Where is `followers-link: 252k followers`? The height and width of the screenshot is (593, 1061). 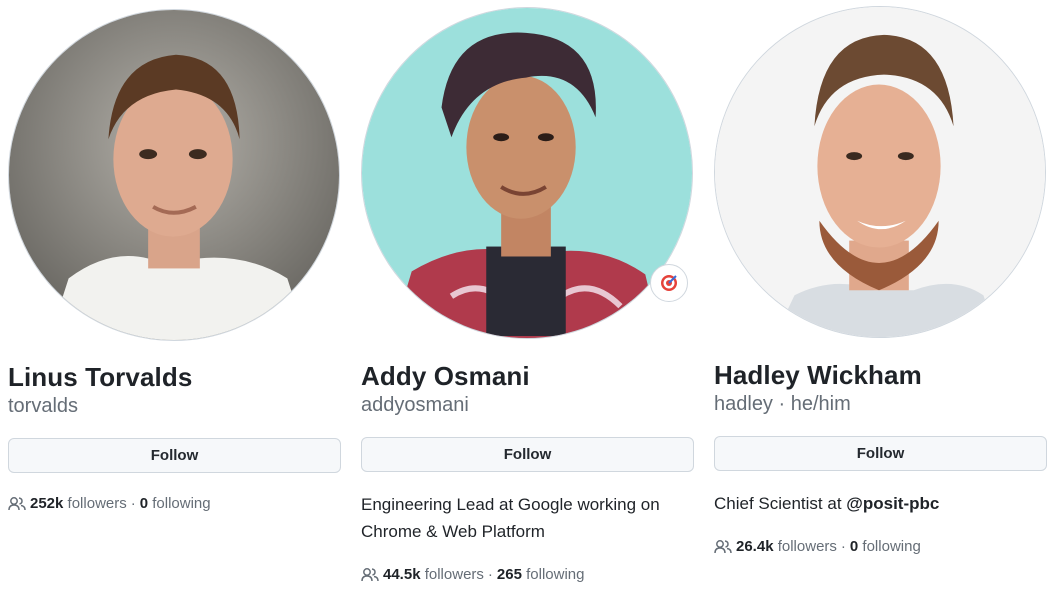
followers-link: 252k followers is located at coordinates (78, 503).